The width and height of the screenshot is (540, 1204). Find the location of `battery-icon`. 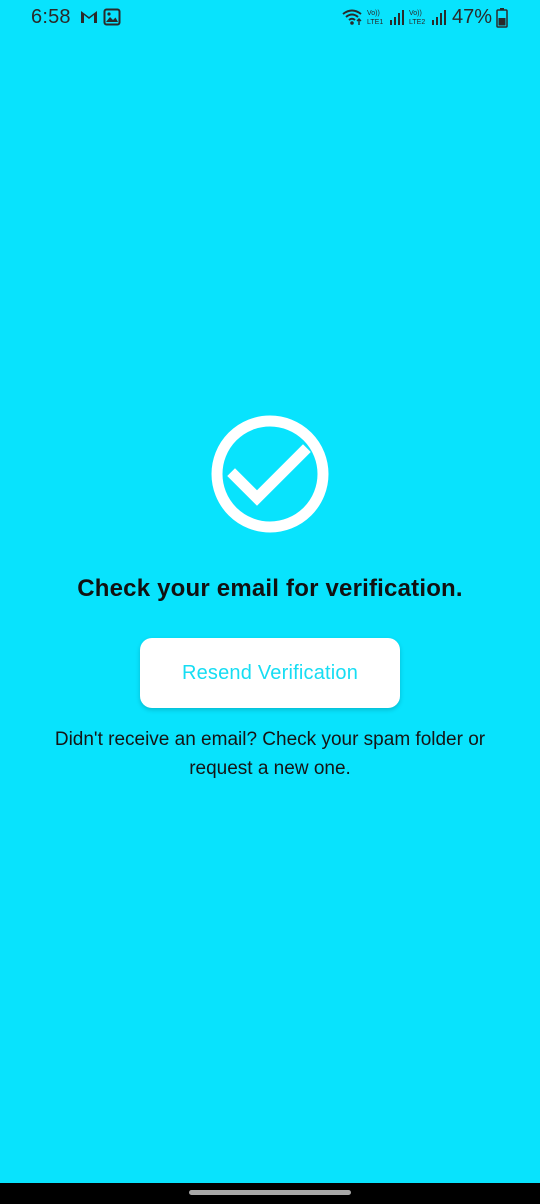

battery-icon is located at coordinates (502, 18).